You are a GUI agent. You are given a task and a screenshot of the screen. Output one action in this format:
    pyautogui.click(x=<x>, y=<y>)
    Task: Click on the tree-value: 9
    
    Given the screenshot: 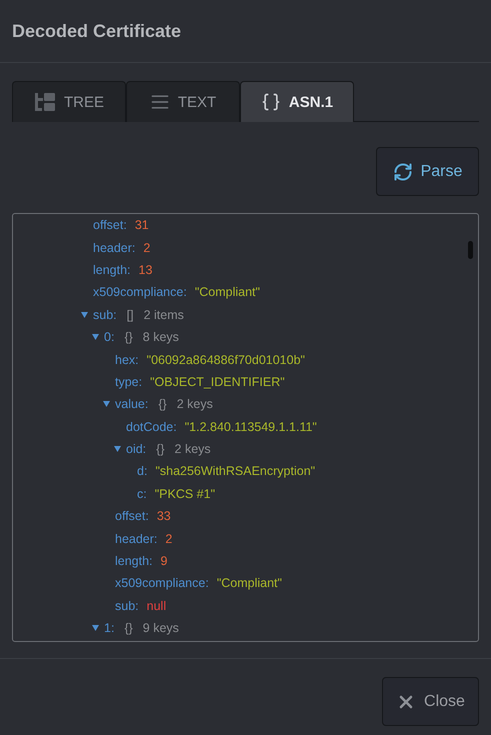 What is the action you would take?
    pyautogui.click(x=164, y=561)
    